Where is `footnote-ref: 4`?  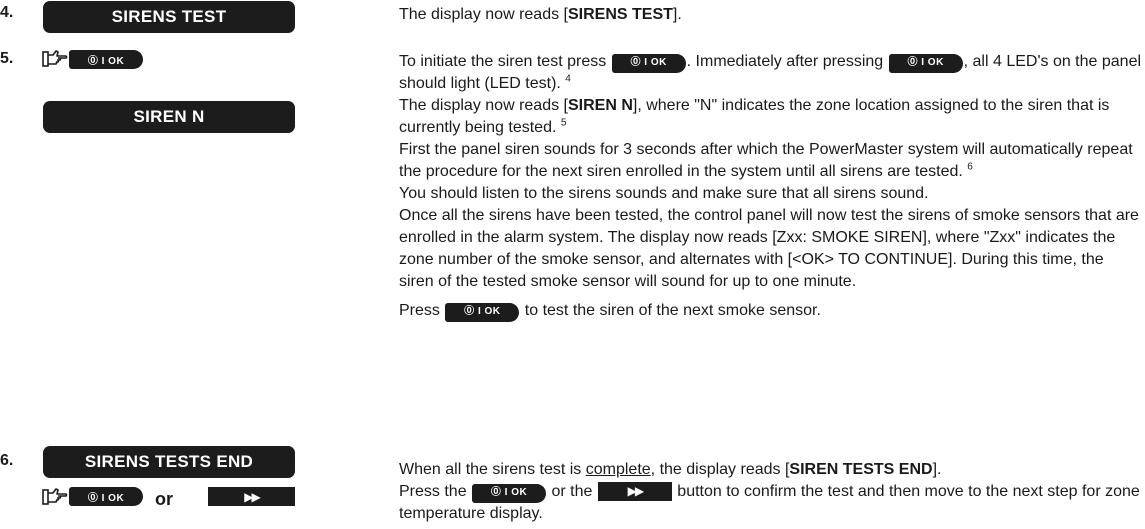 footnote-ref: 4 is located at coordinates (568, 79).